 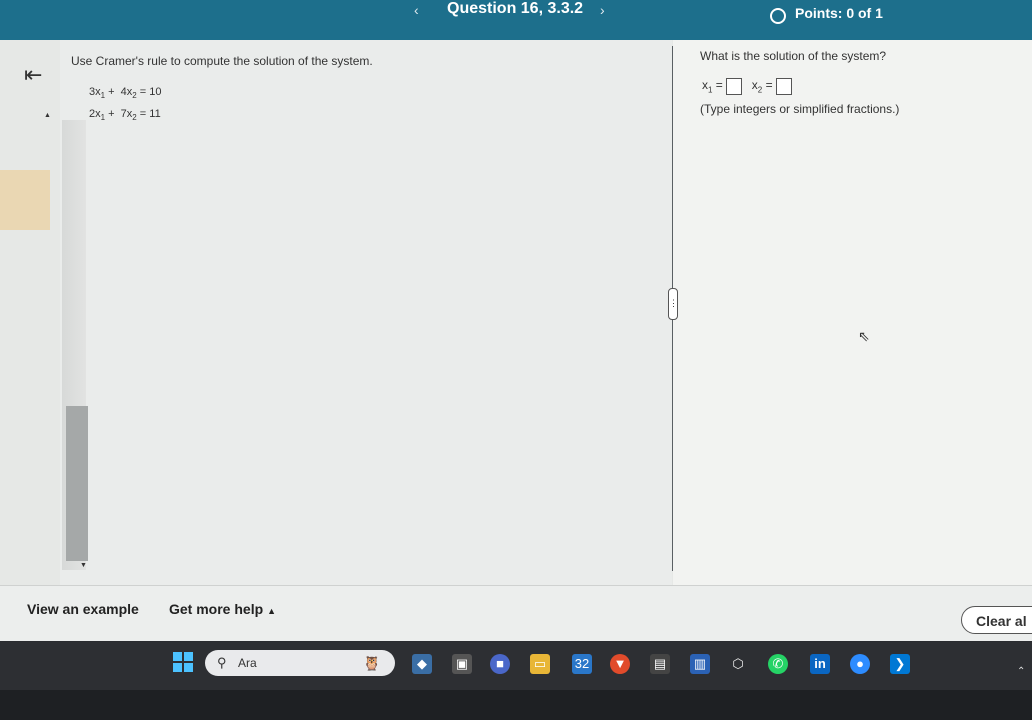 I want to click on search-icon: ⚲, so click(x=222, y=662).